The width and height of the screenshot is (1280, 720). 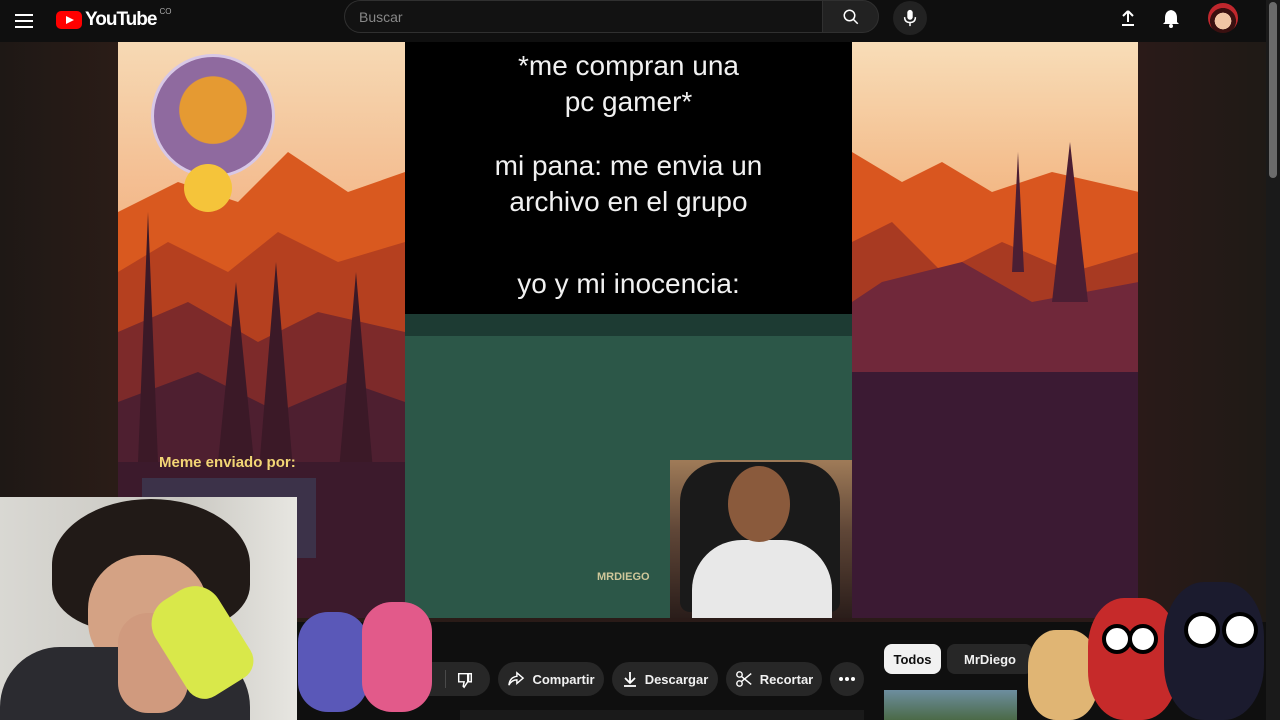 I want to click on page-scrollbar, so click(x=1273, y=360).